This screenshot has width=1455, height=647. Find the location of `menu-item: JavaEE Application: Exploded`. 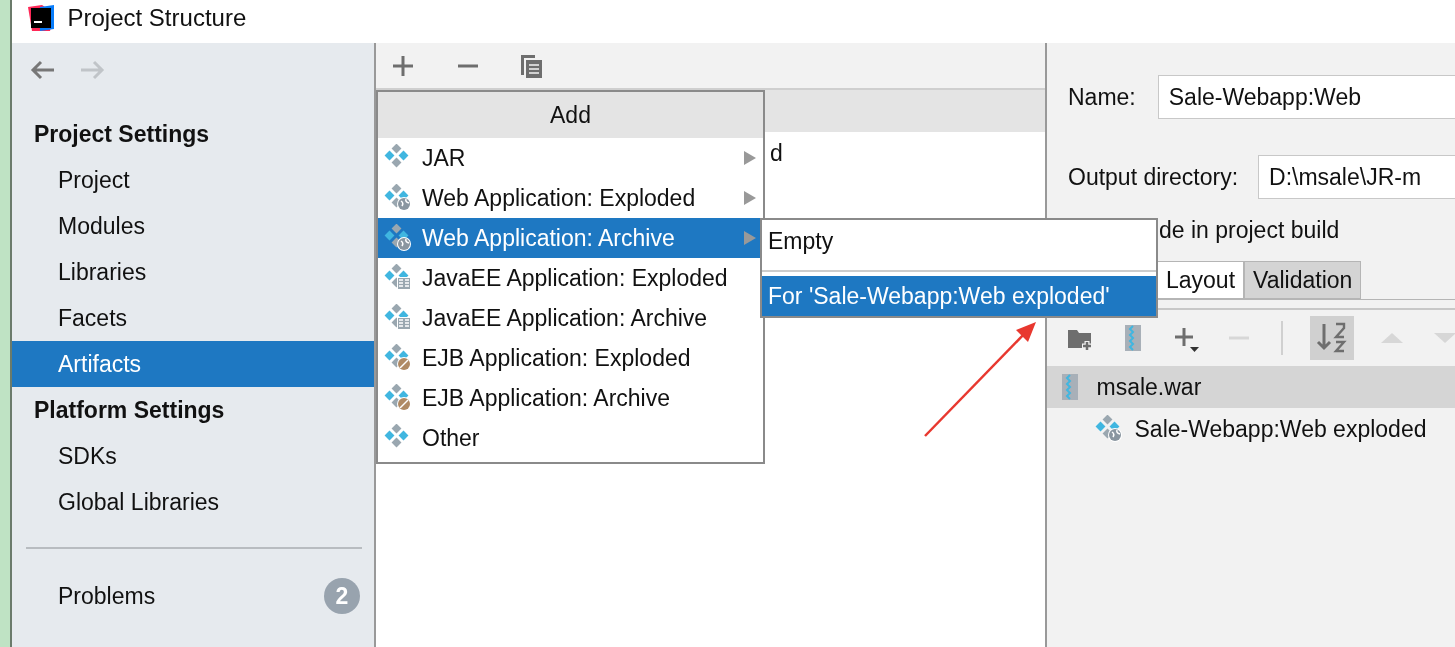

menu-item: JavaEE Application: Exploded is located at coordinates (570, 278).